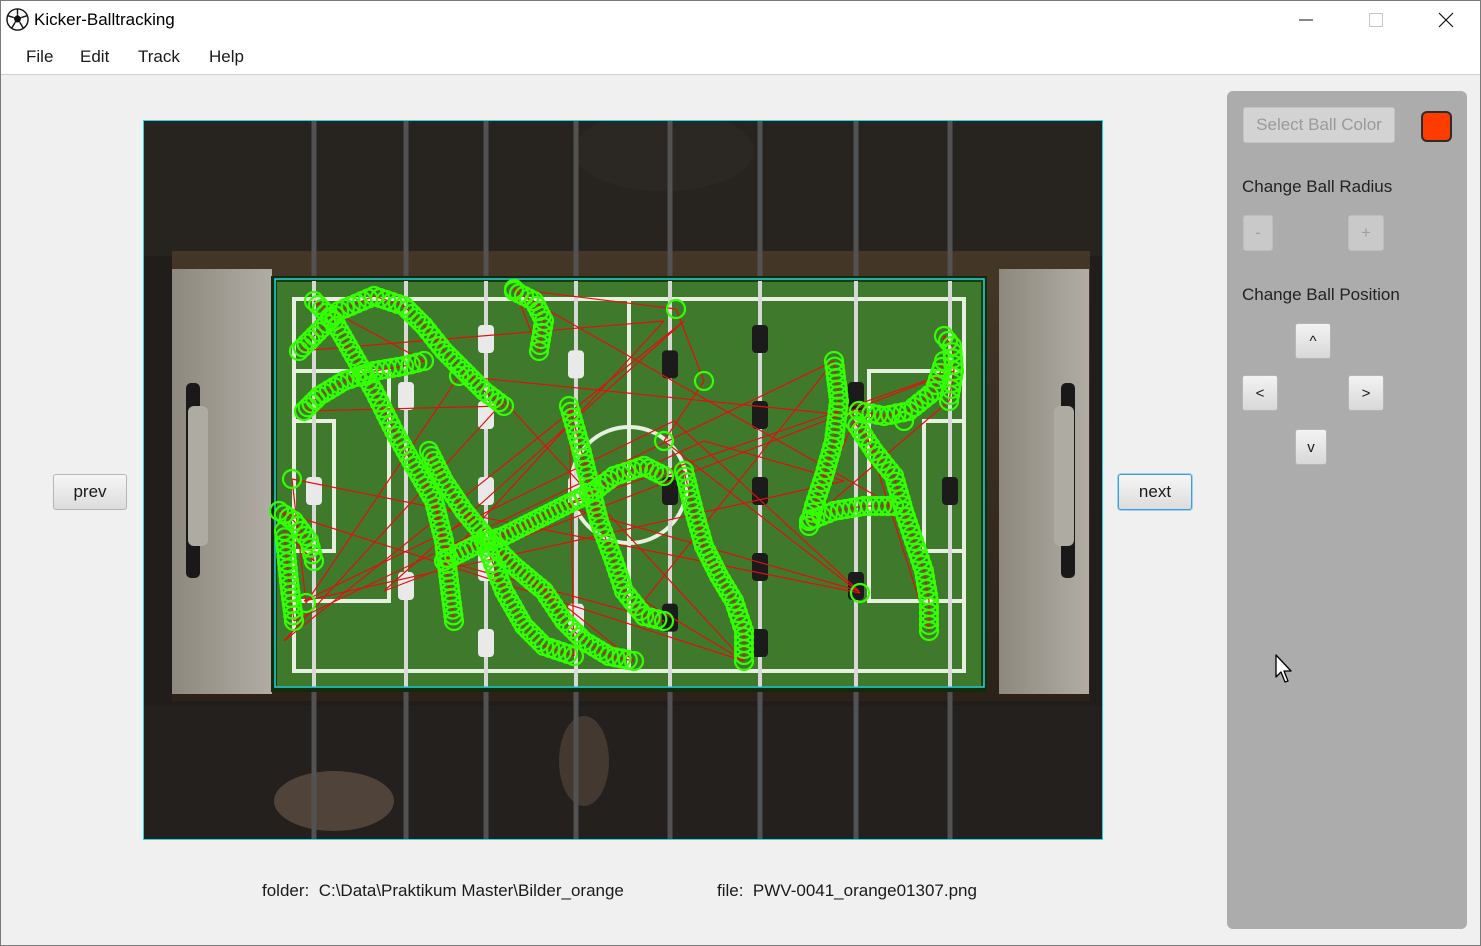 The height and width of the screenshot is (946, 1481). Describe the element at coordinates (17, 19) in the screenshot. I see `soccer-ball-icon` at that location.